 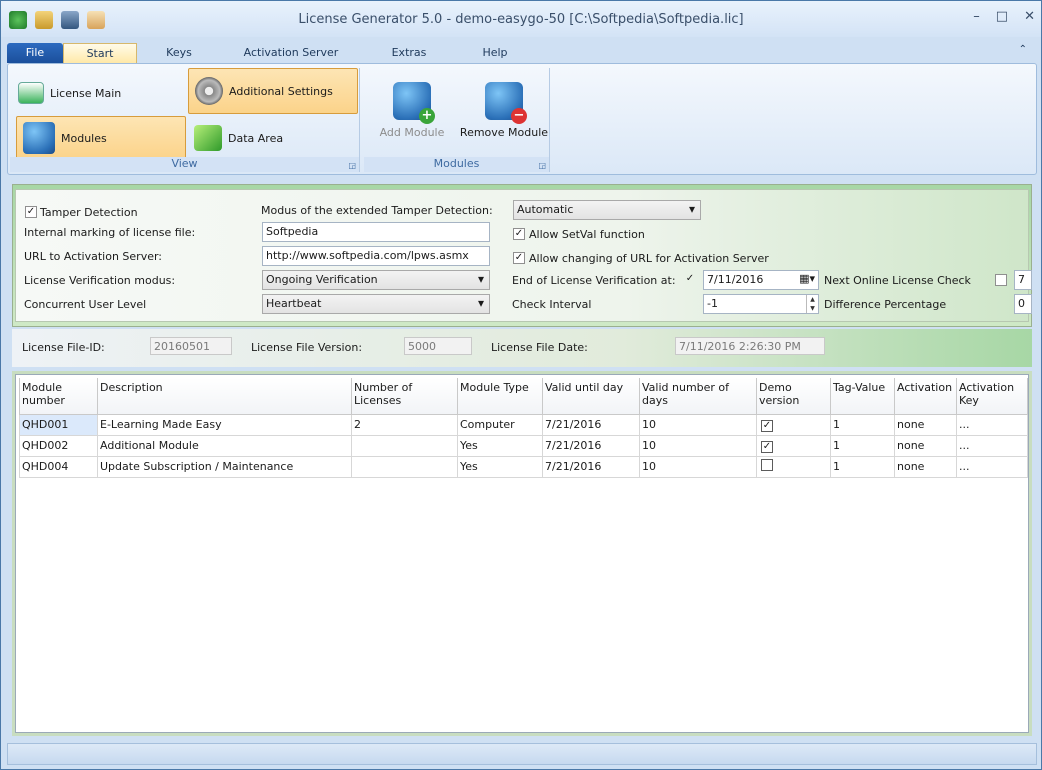 I want to click on modules-label: Modules, so click(x=84, y=138).